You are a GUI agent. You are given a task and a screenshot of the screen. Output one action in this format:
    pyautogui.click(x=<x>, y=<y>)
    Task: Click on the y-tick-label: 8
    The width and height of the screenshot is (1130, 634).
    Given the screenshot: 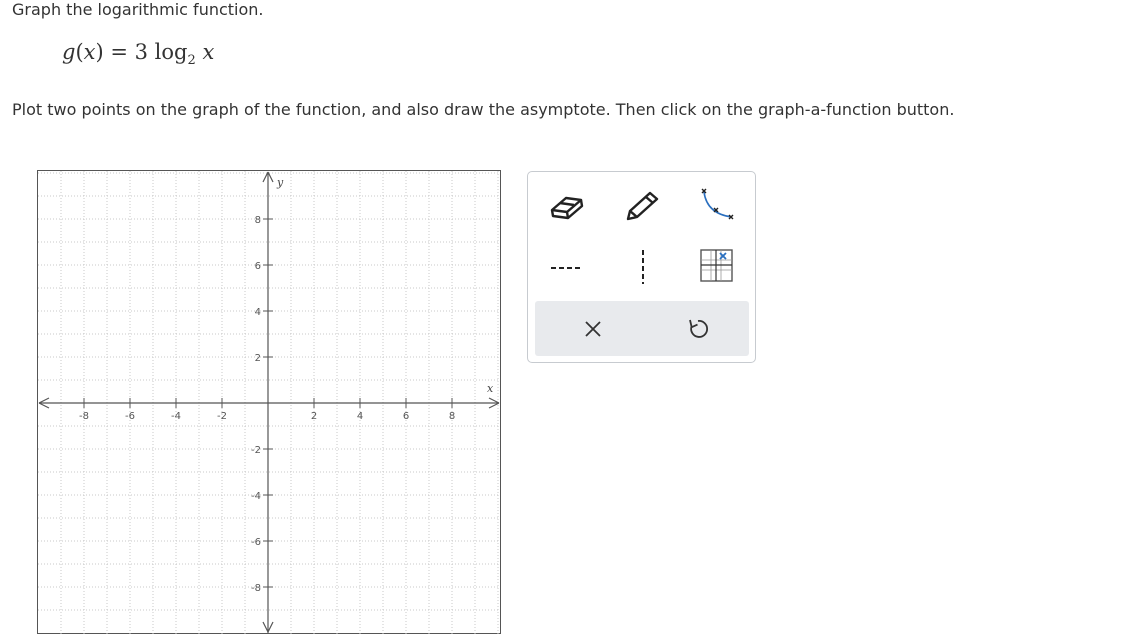 What is the action you would take?
    pyautogui.click(x=258, y=220)
    